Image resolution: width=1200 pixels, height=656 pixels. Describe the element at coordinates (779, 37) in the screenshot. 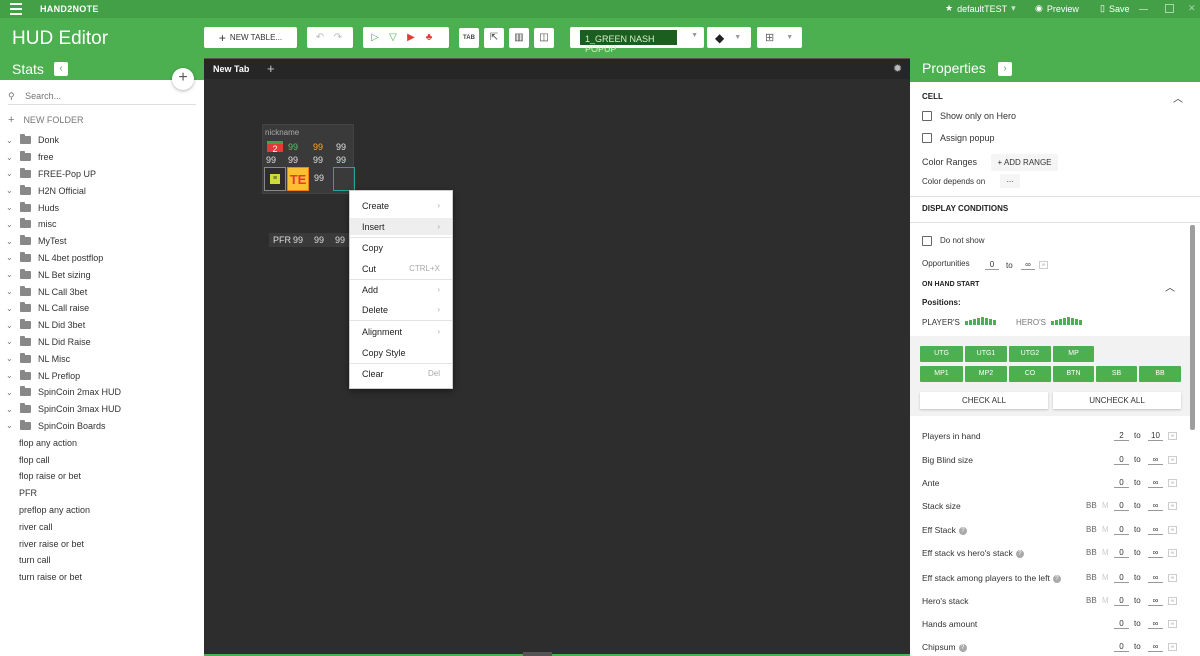

I see `grid-button: ⊞ ▼` at that location.